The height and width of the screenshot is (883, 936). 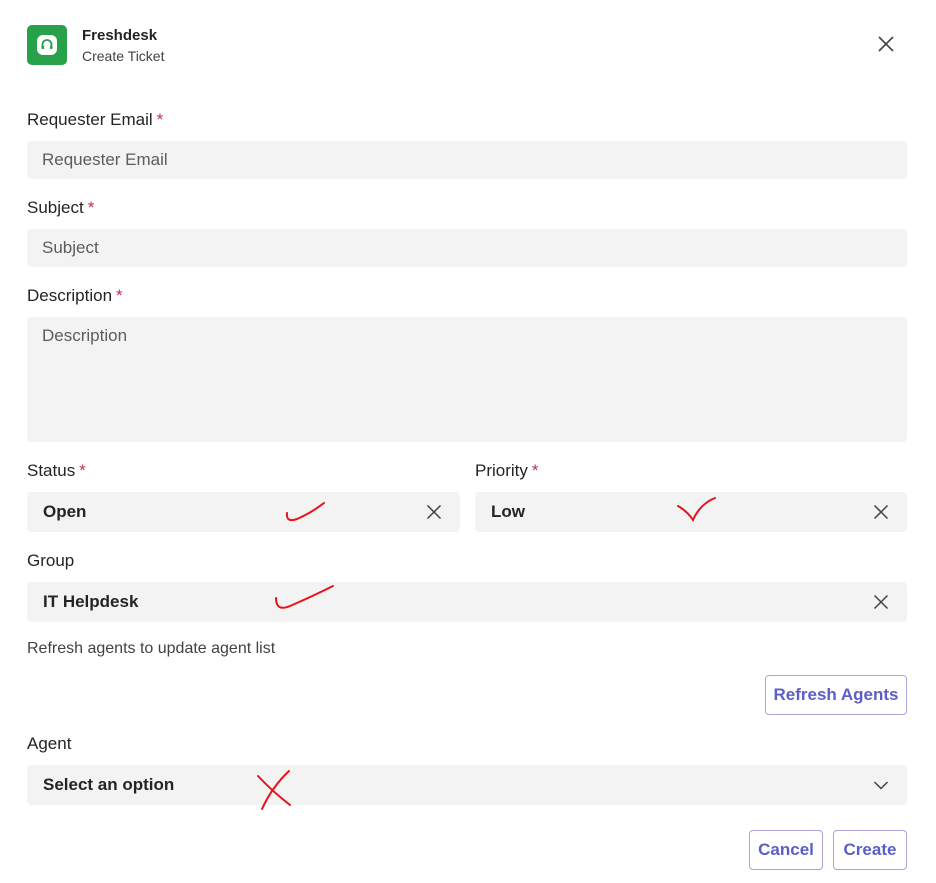 What do you see at coordinates (870, 850) in the screenshot?
I see `create-button: Create` at bounding box center [870, 850].